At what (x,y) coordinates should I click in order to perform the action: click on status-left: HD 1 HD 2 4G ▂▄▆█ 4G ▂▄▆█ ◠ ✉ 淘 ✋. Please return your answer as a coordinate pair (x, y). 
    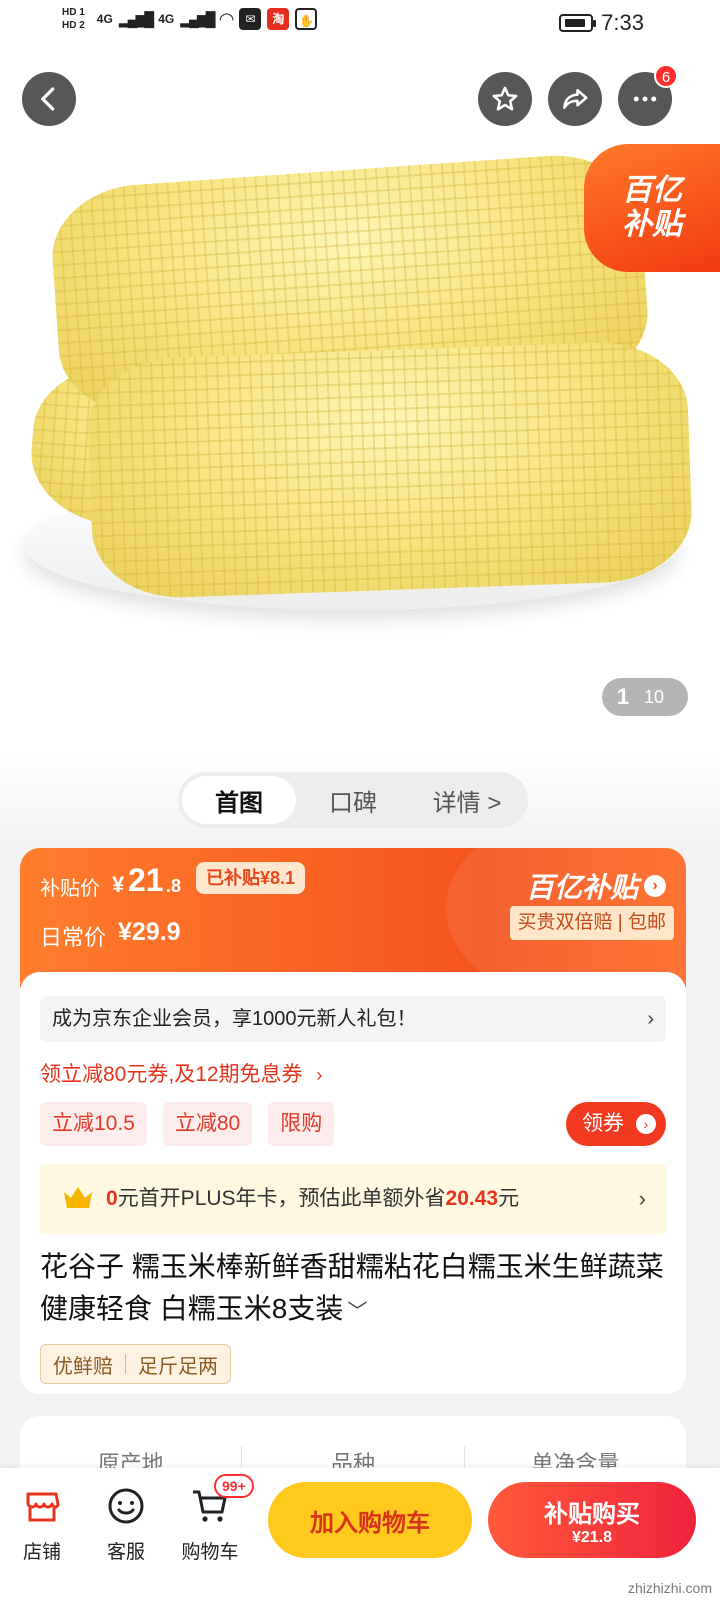
    Looking at the image, I should click on (190, 19).